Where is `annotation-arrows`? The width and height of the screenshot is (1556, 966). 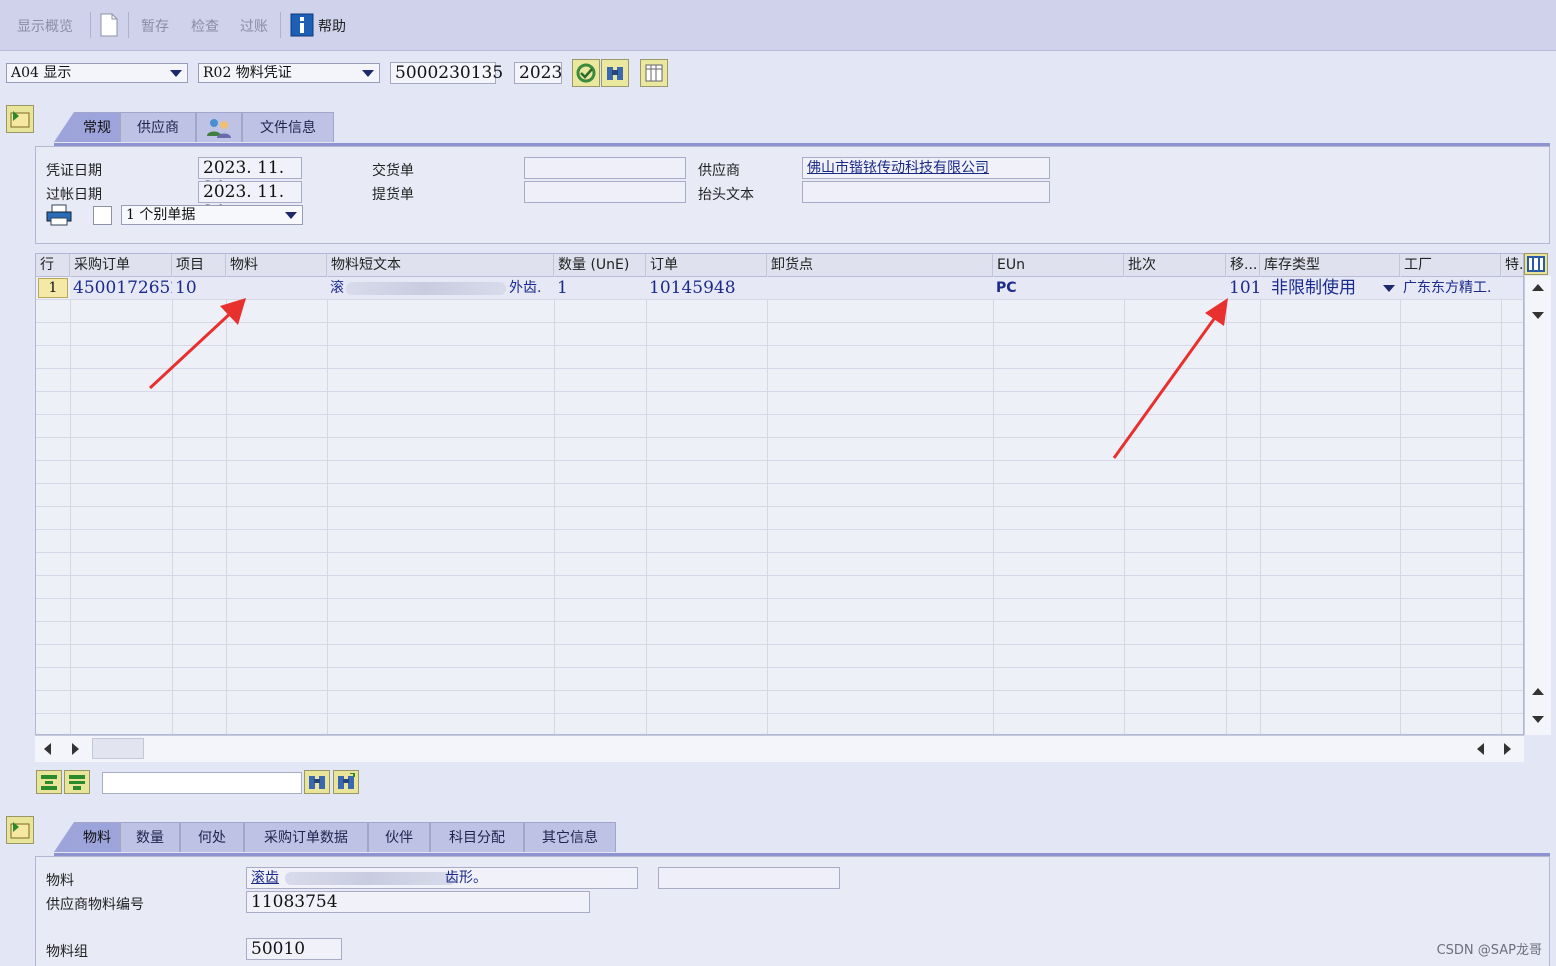
annotation-arrows is located at coordinates (688, 378).